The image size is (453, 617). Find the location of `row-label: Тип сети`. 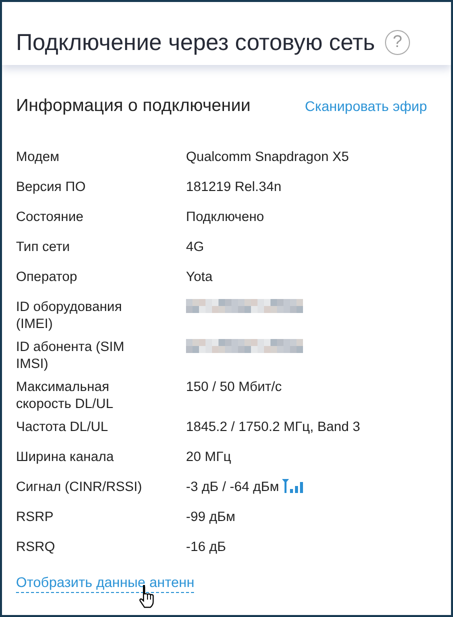

row-label: Тип сети is located at coordinates (43, 246).